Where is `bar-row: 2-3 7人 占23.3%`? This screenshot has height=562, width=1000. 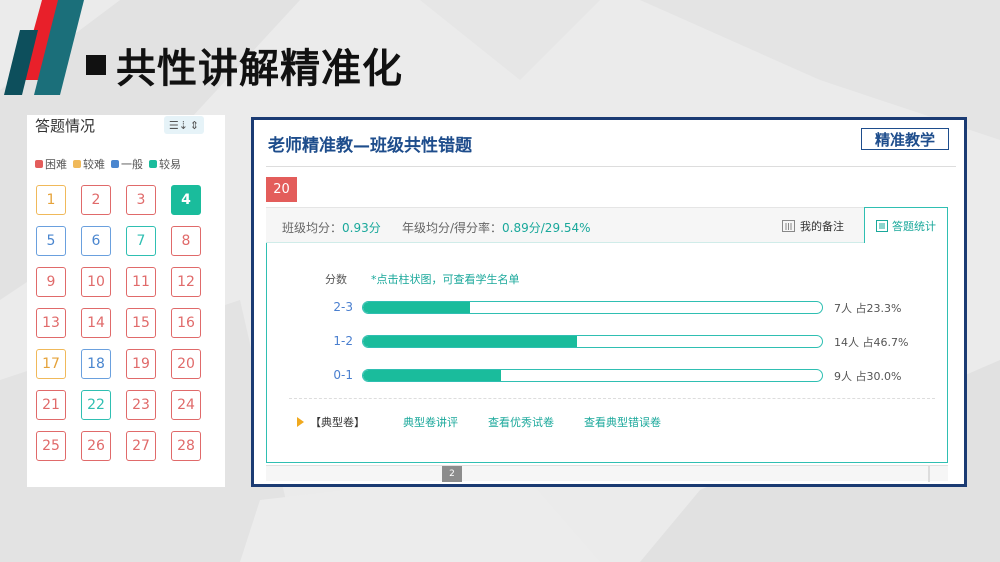
bar-row: 2-3 7人 占23.3% is located at coordinates (608, 308).